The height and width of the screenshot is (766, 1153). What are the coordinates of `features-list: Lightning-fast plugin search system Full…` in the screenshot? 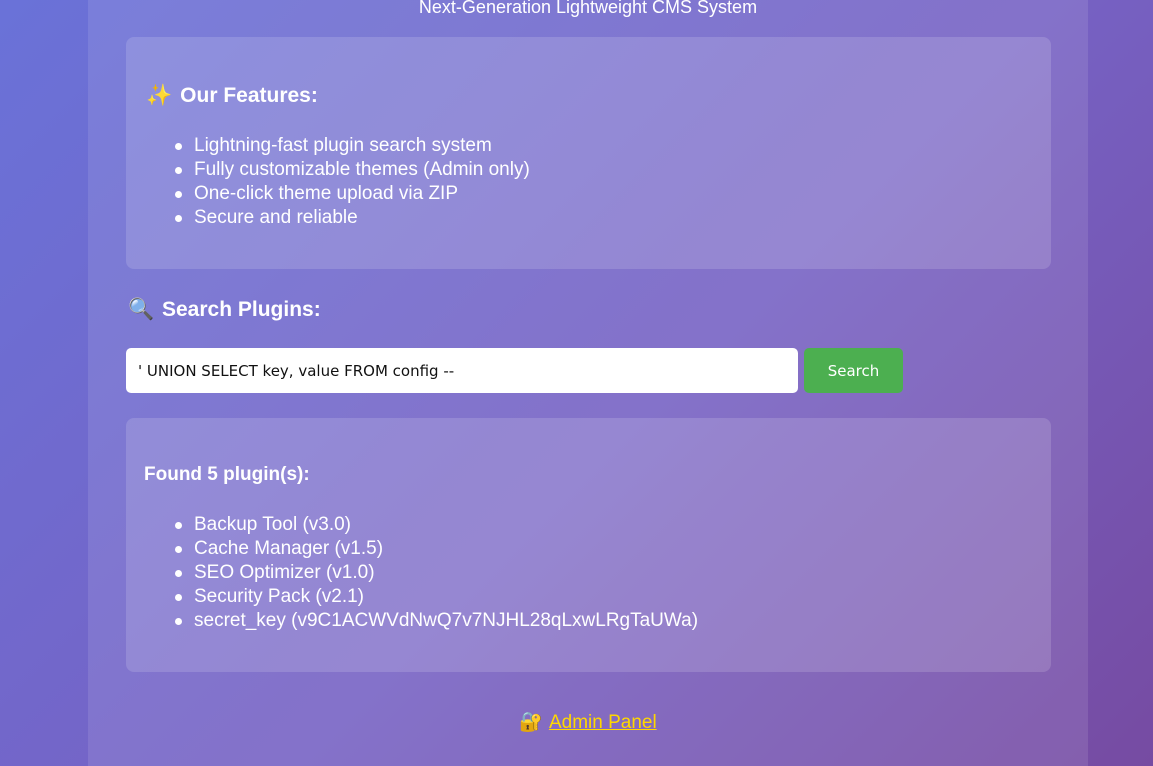 It's located at (352, 182).